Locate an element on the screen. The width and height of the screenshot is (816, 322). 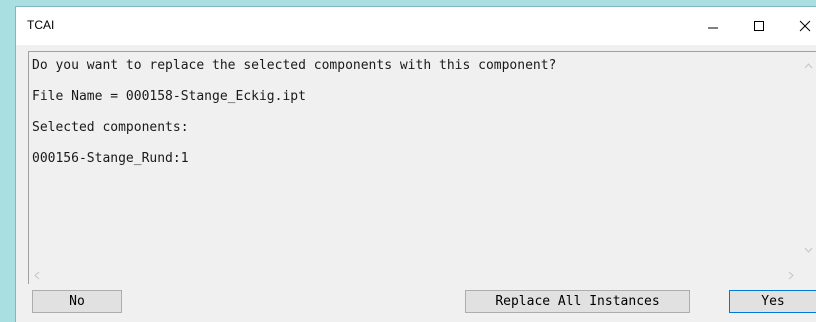
vertical-scrollbar is located at coordinates (808, 158).